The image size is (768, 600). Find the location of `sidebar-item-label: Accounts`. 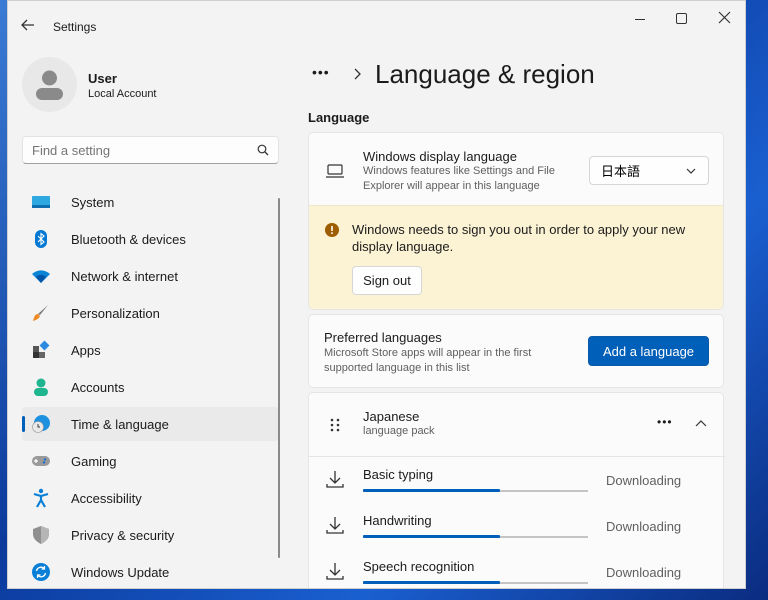

sidebar-item-label: Accounts is located at coordinates (98, 387).